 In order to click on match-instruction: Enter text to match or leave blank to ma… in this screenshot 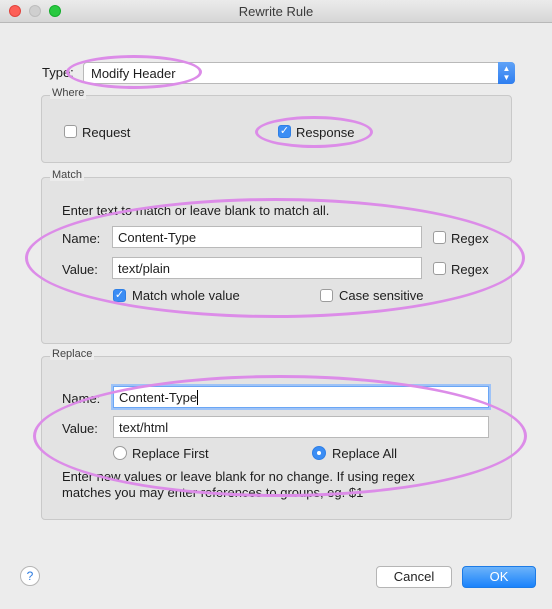, I will do `click(196, 210)`.